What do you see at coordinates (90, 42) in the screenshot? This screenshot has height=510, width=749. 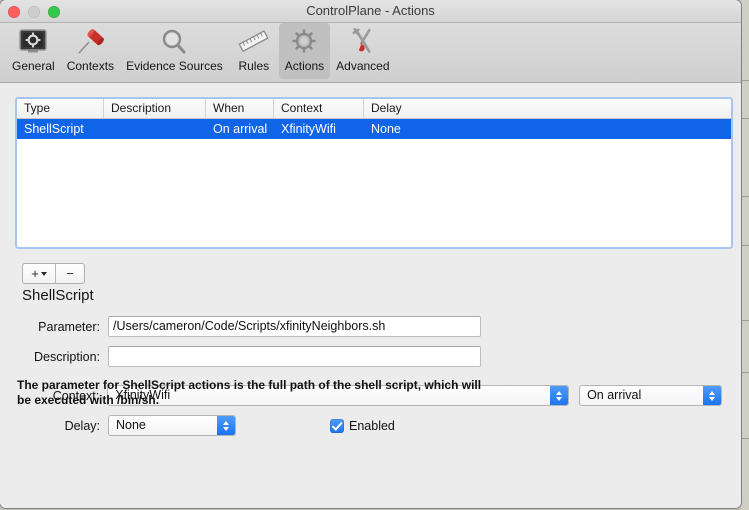 I see `pushpin-icon` at bounding box center [90, 42].